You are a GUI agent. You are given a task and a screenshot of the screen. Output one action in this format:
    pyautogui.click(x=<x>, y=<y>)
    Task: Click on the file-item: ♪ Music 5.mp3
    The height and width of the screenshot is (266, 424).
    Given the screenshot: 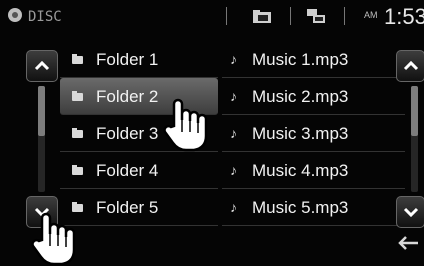 What is the action you would take?
    pyautogui.click(x=313, y=207)
    